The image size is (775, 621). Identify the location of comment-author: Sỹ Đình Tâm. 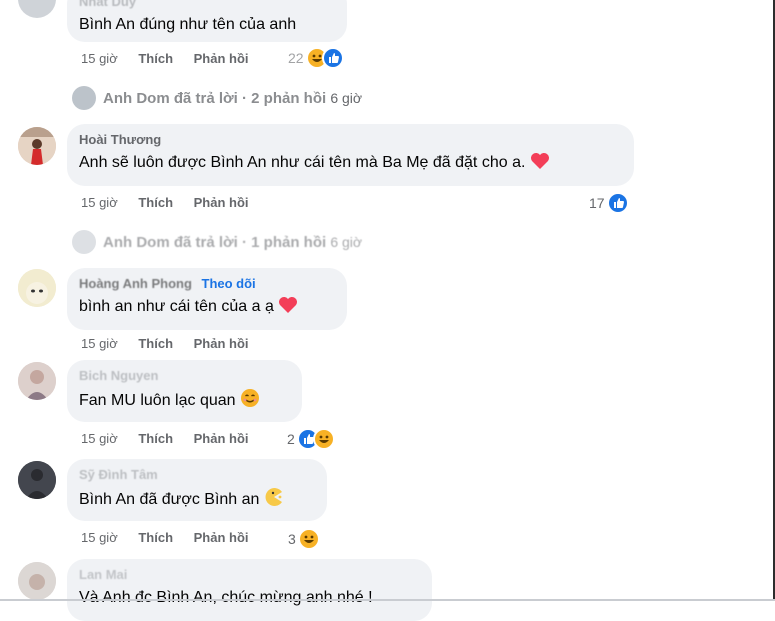
(197, 475).